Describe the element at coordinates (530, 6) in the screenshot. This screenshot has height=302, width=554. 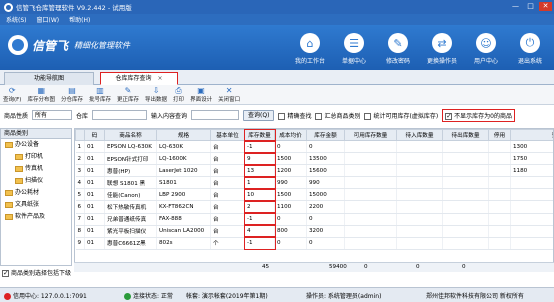
I see `maximize-button: □` at that location.